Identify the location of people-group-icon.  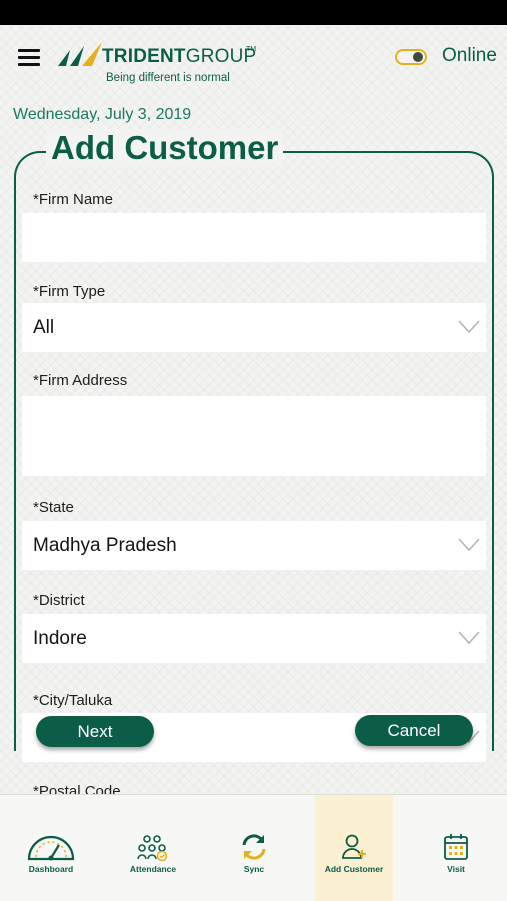
(152, 848).